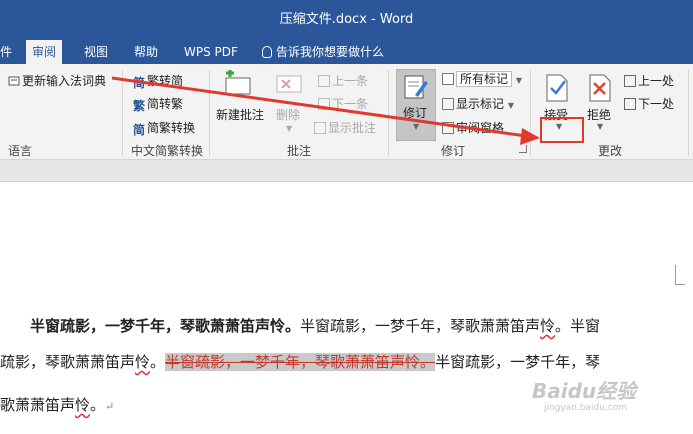 The width and height of the screenshot is (693, 434). Describe the element at coordinates (420, 326) in the screenshot. I see `text-run: 半窗疏影，一梦千年，琴歌萧萧笛声` at that location.